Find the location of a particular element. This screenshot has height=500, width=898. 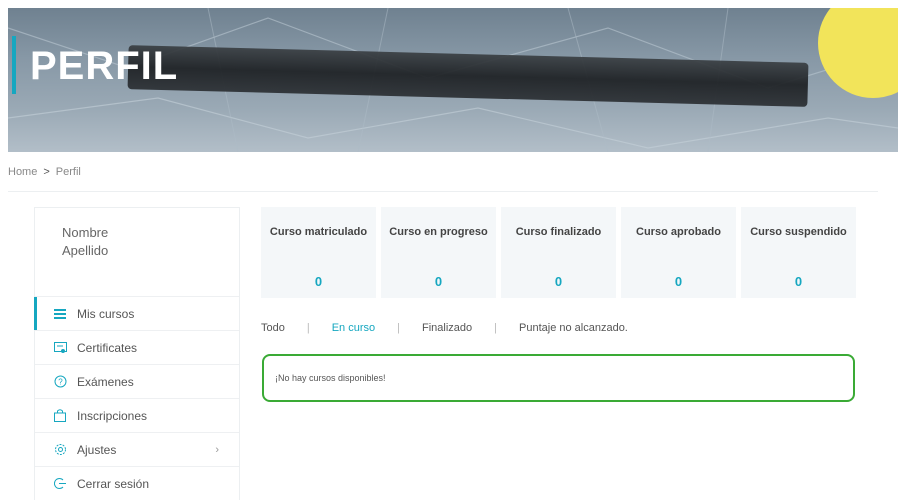

empty-courses-message-box: ¡No hay cursos disponibles! is located at coordinates (558, 378).